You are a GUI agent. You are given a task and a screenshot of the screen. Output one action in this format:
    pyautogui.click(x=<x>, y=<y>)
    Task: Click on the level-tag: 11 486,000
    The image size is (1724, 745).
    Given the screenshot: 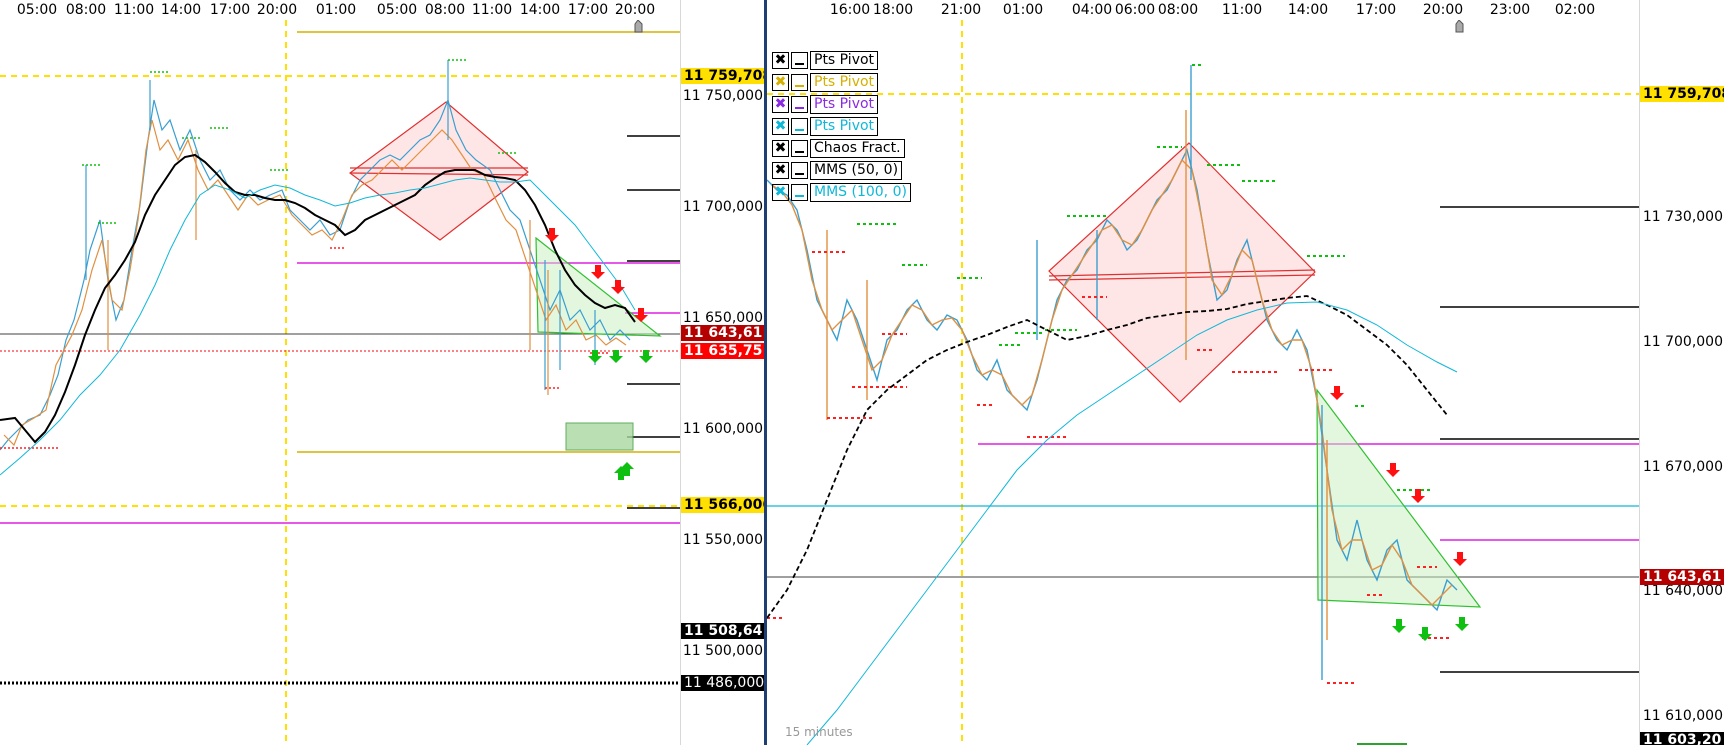 What is the action you would take?
    pyautogui.click(x=722, y=683)
    